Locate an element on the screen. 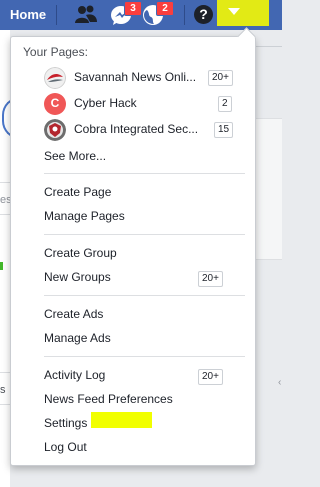 Image resolution: width=320 pixels, height=487 pixels. manage-ads-link: Manage Ads is located at coordinates (77, 338).